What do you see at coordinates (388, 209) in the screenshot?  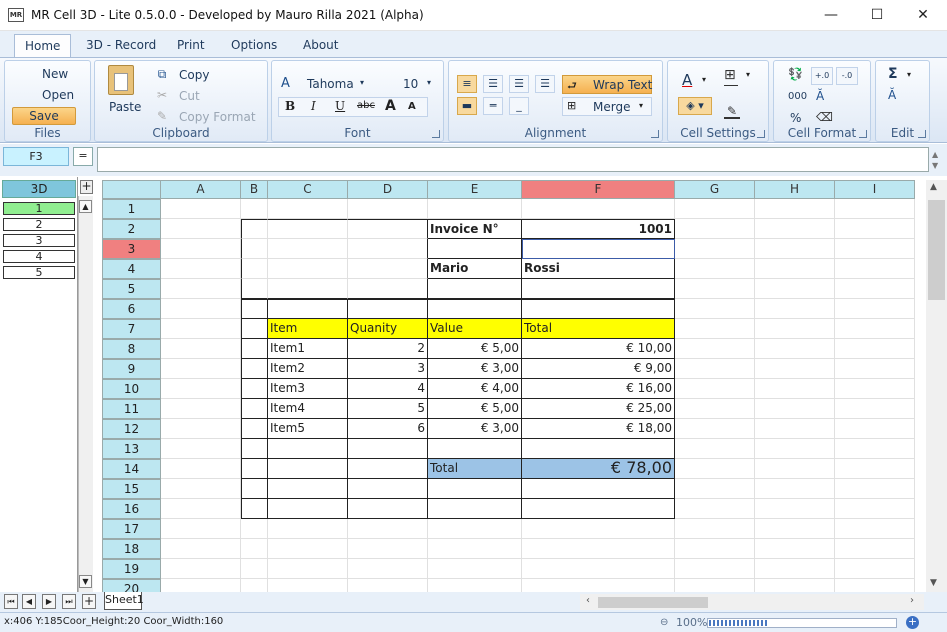 I see `cell-d1` at bounding box center [388, 209].